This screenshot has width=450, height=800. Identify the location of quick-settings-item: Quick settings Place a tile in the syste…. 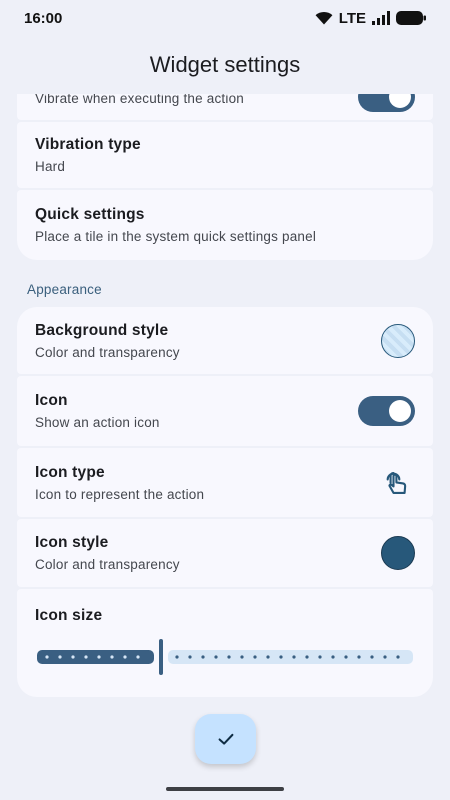
(225, 225).